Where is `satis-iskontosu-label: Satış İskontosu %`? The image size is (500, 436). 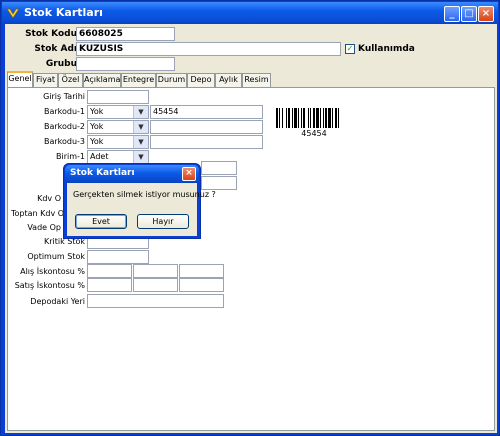
satis-iskontosu-label: Satış İskontosu % is located at coordinates (49, 285).